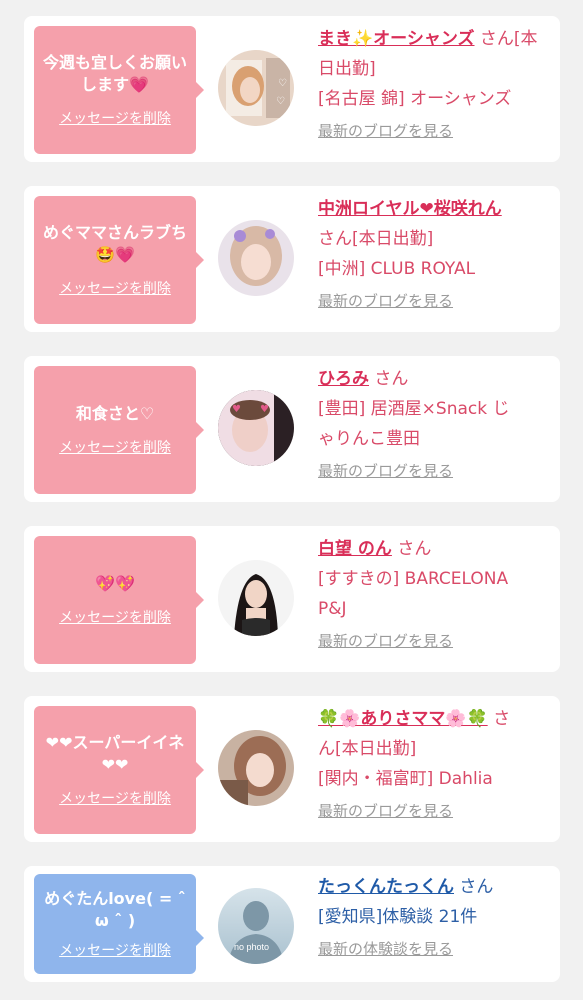  What do you see at coordinates (256, 926) in the screenshot?
I see `avatar: no photo` at bounding box center [256, 926].